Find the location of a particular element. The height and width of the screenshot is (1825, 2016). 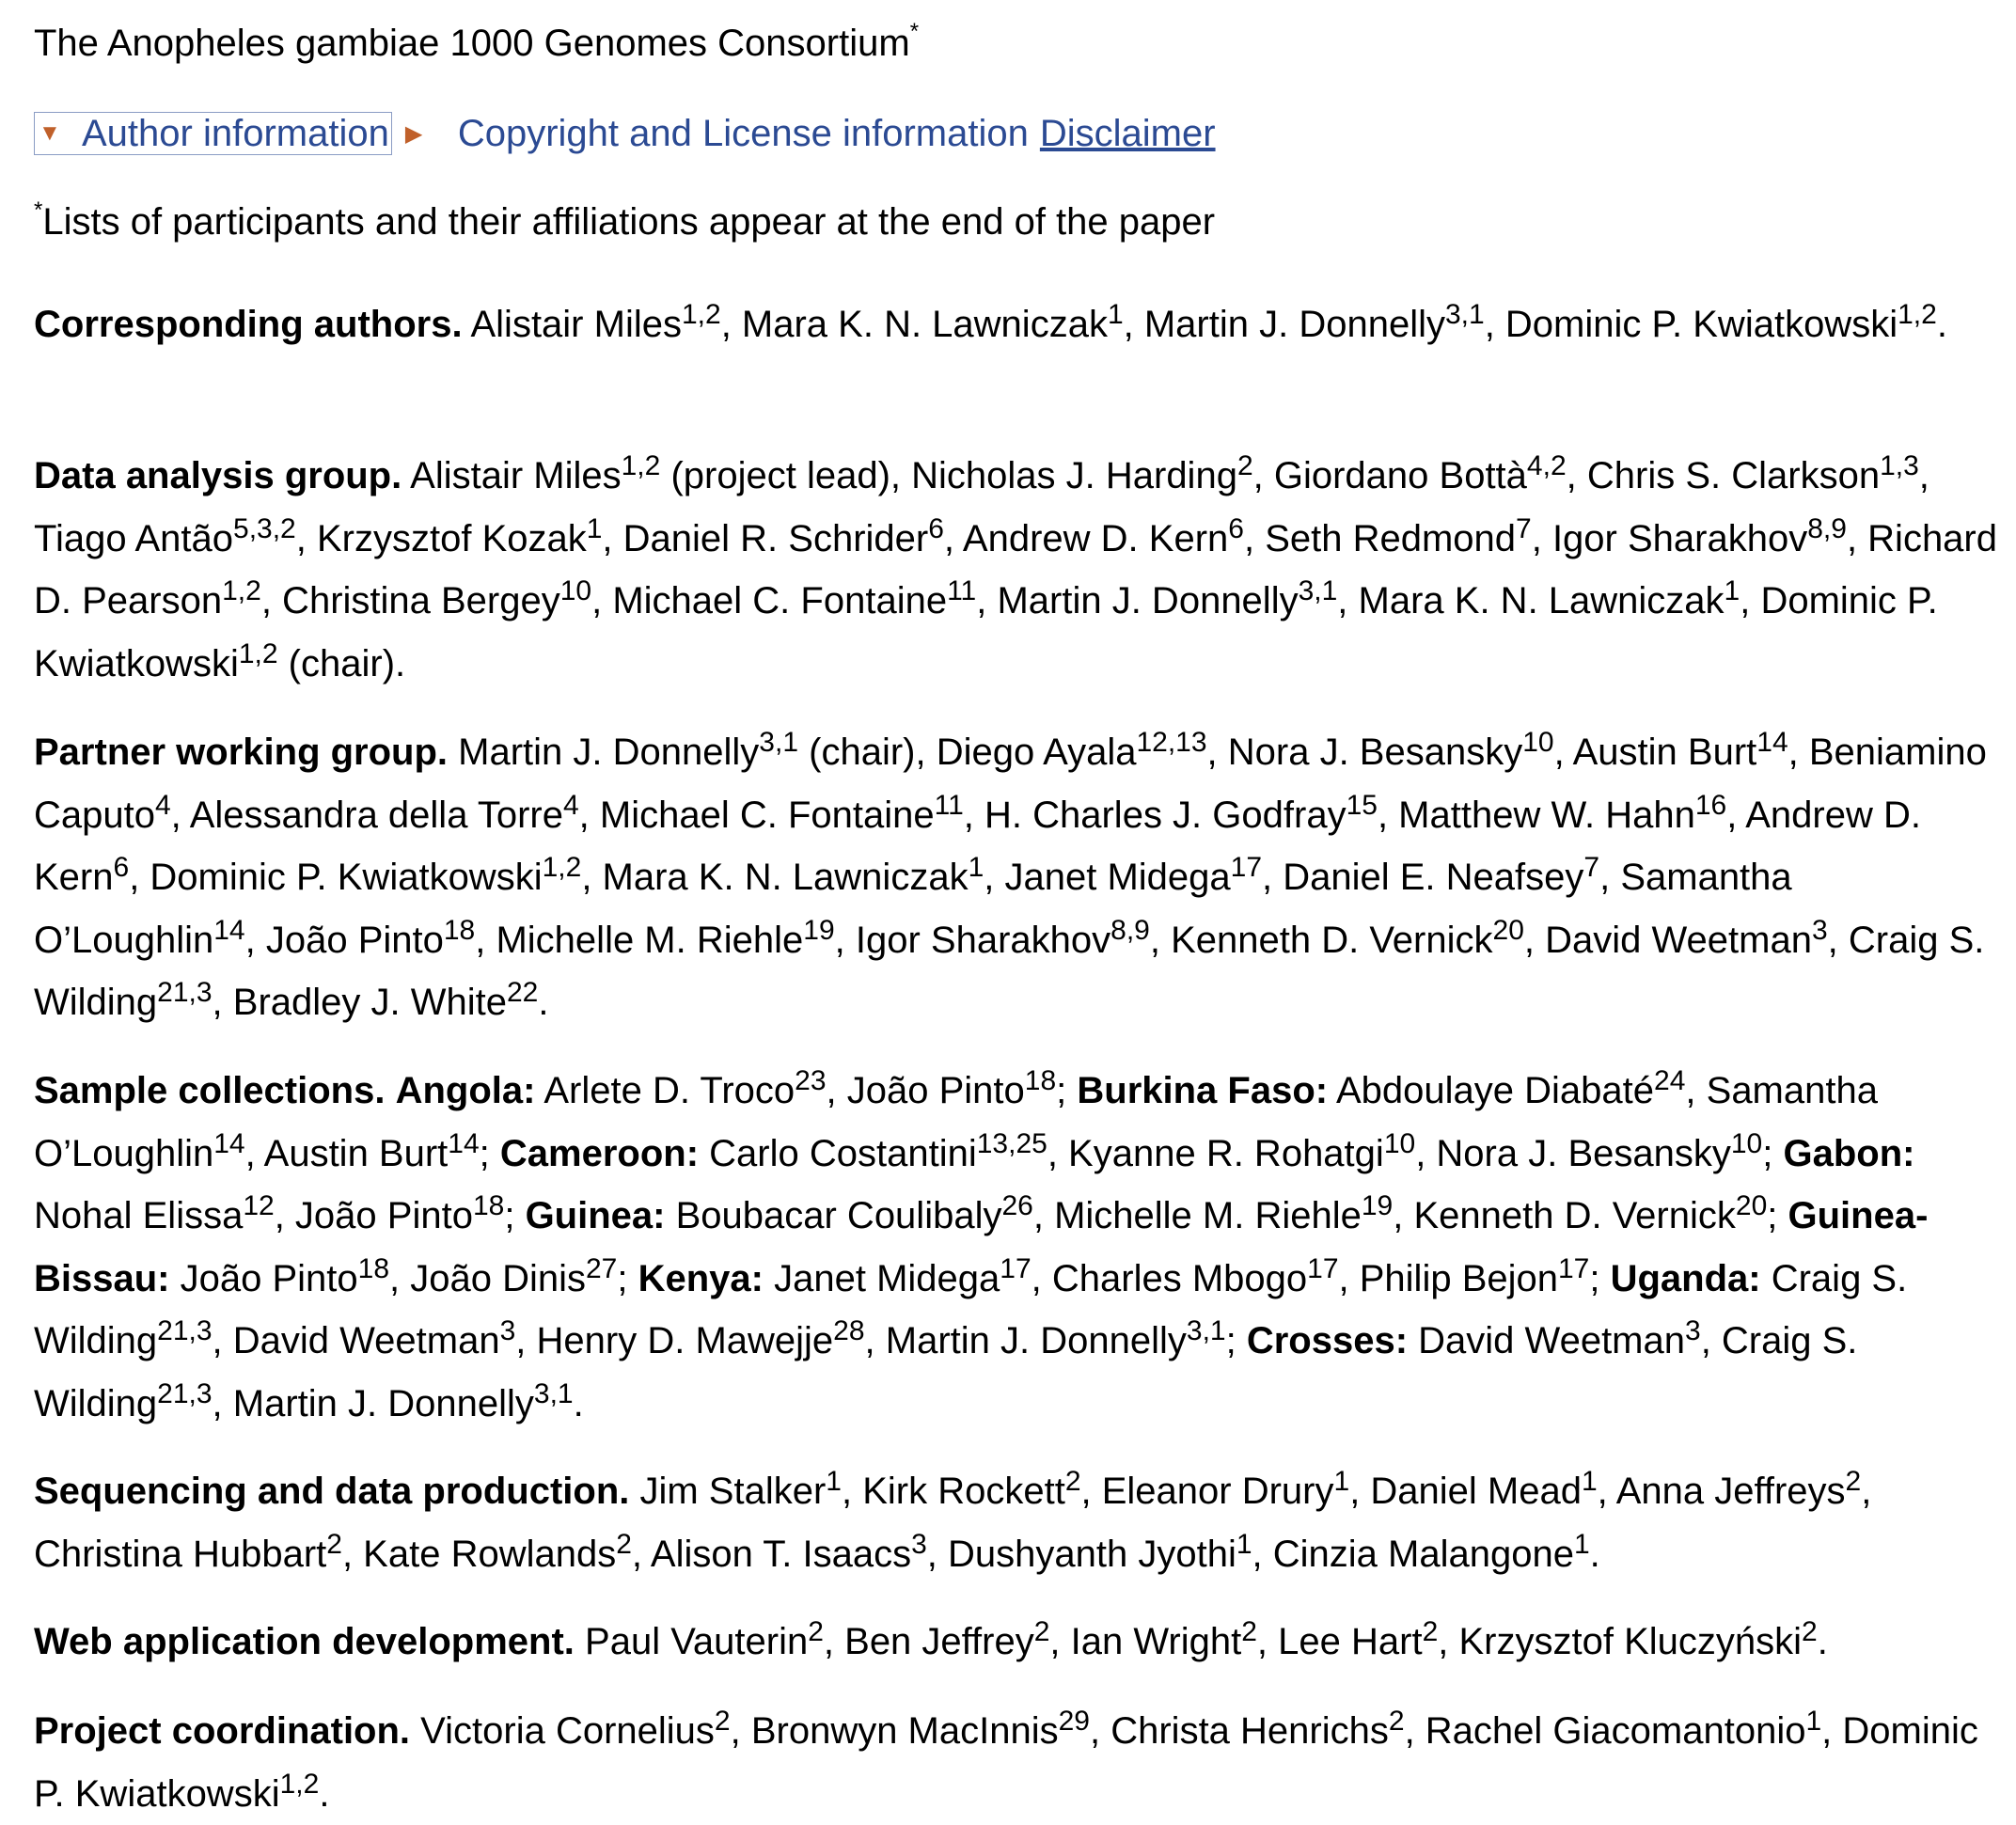

author-information-toggle: ▼ Author information is located at coordinates (213, 133).